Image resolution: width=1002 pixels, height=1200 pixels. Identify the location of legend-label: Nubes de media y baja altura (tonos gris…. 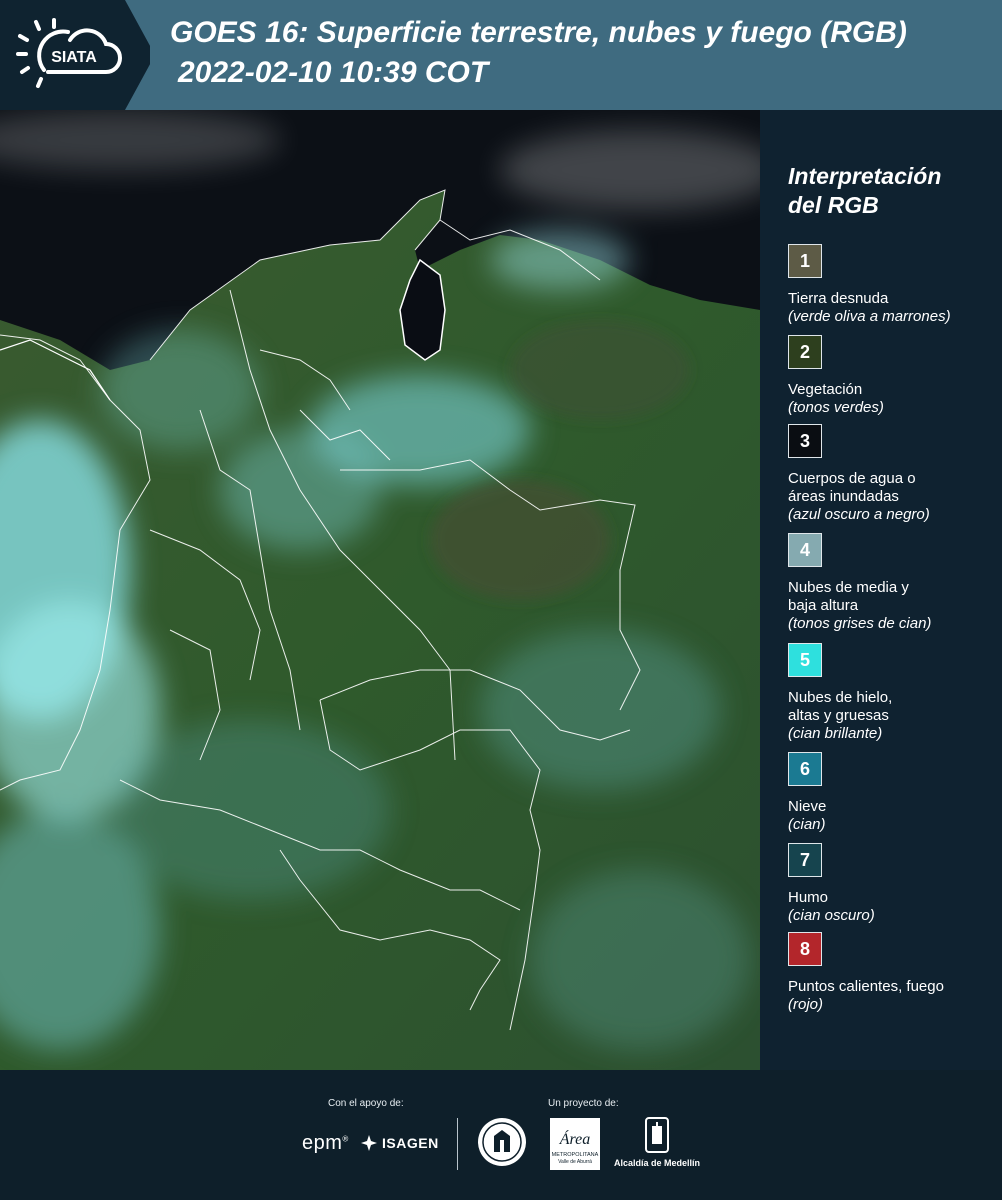
(895, 606).